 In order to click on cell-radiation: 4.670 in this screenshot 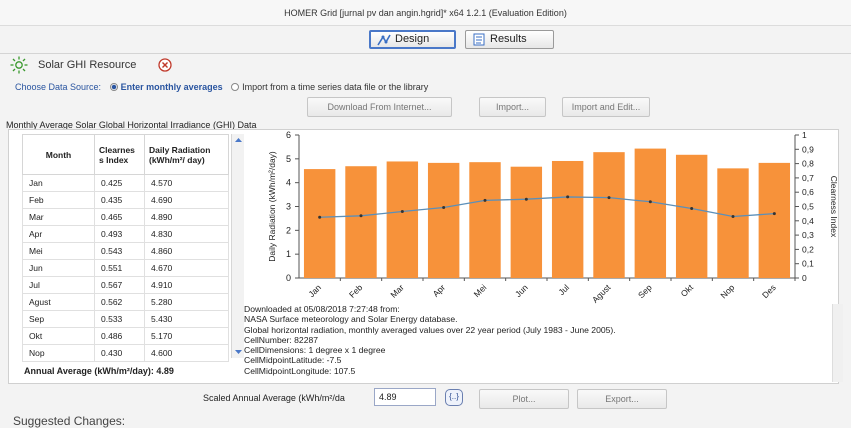, I will do `click(186, 268)`.